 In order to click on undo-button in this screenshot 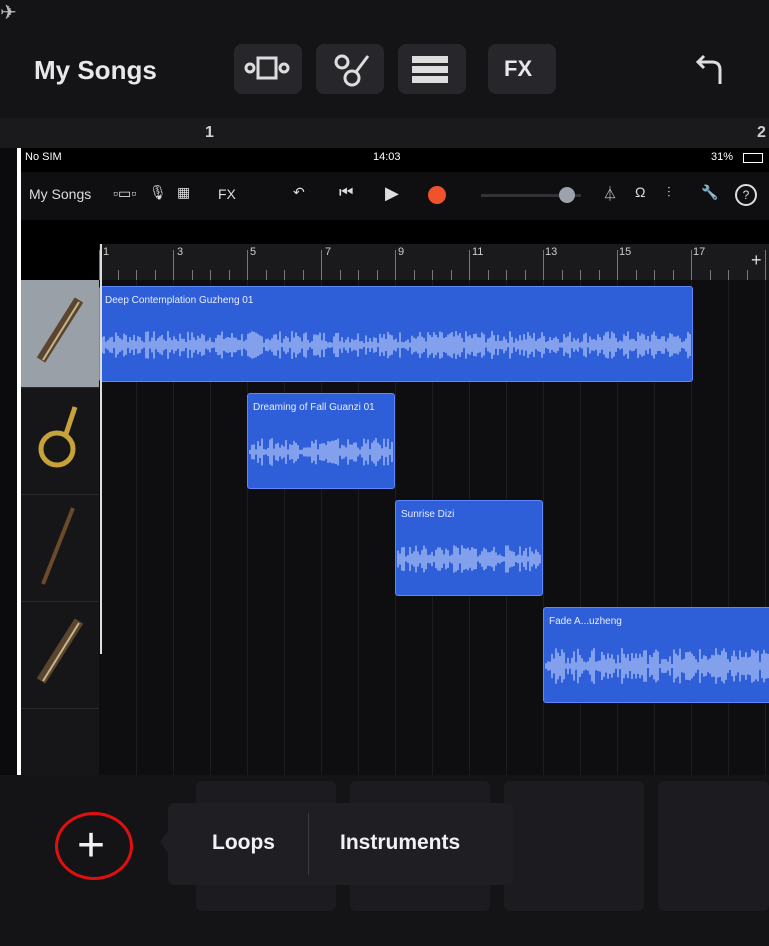, I will do `click(710, 70)`.